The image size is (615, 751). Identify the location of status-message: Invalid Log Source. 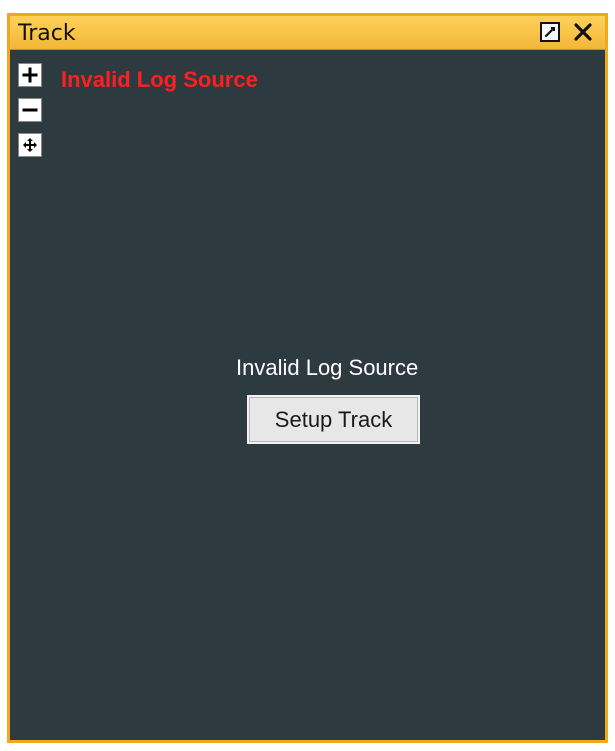
(327, 367).